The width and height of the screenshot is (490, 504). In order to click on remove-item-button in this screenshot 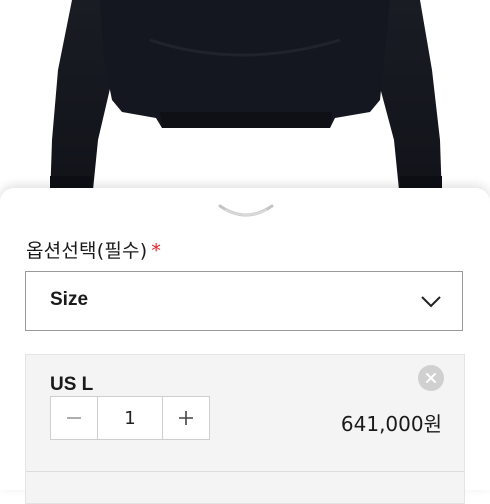, I will do `click(431, 378)`.